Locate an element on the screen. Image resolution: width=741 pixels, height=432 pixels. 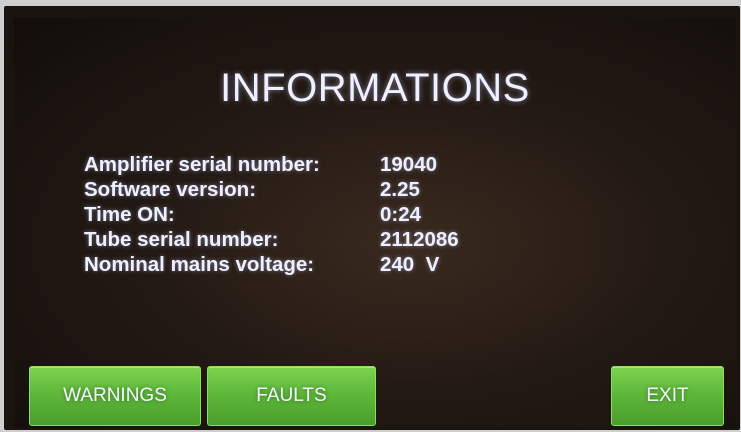
info-value: 2.25 is located at coordinates (400, 189).